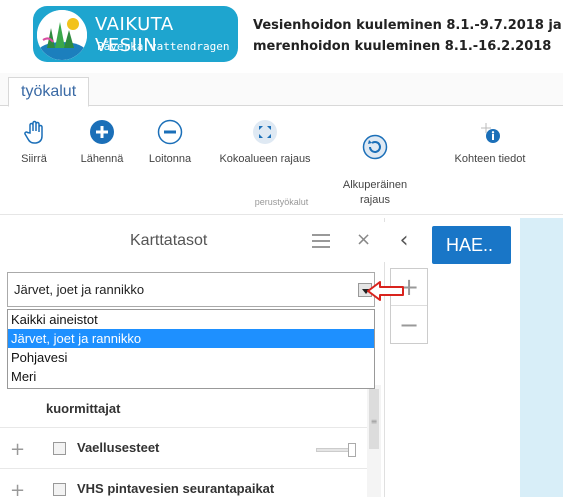 The height and width of the screenshot is (497, 563). I want to click on dropdown-option: Meri, so click(191, 376).